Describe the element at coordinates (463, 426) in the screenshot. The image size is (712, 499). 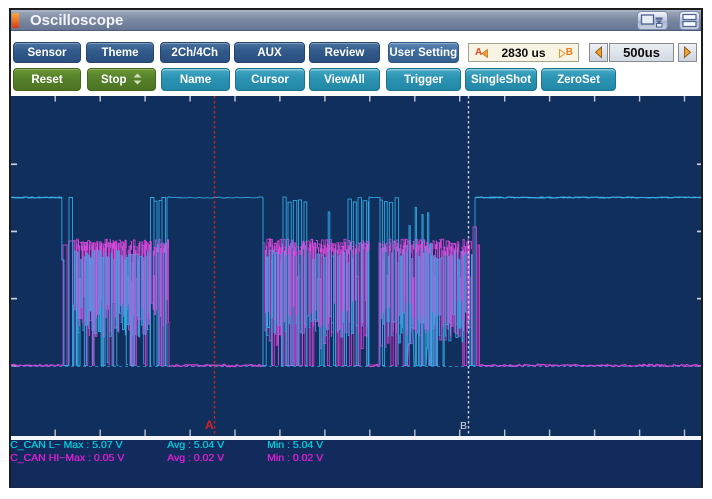
I see `svg-text: B` at that location.